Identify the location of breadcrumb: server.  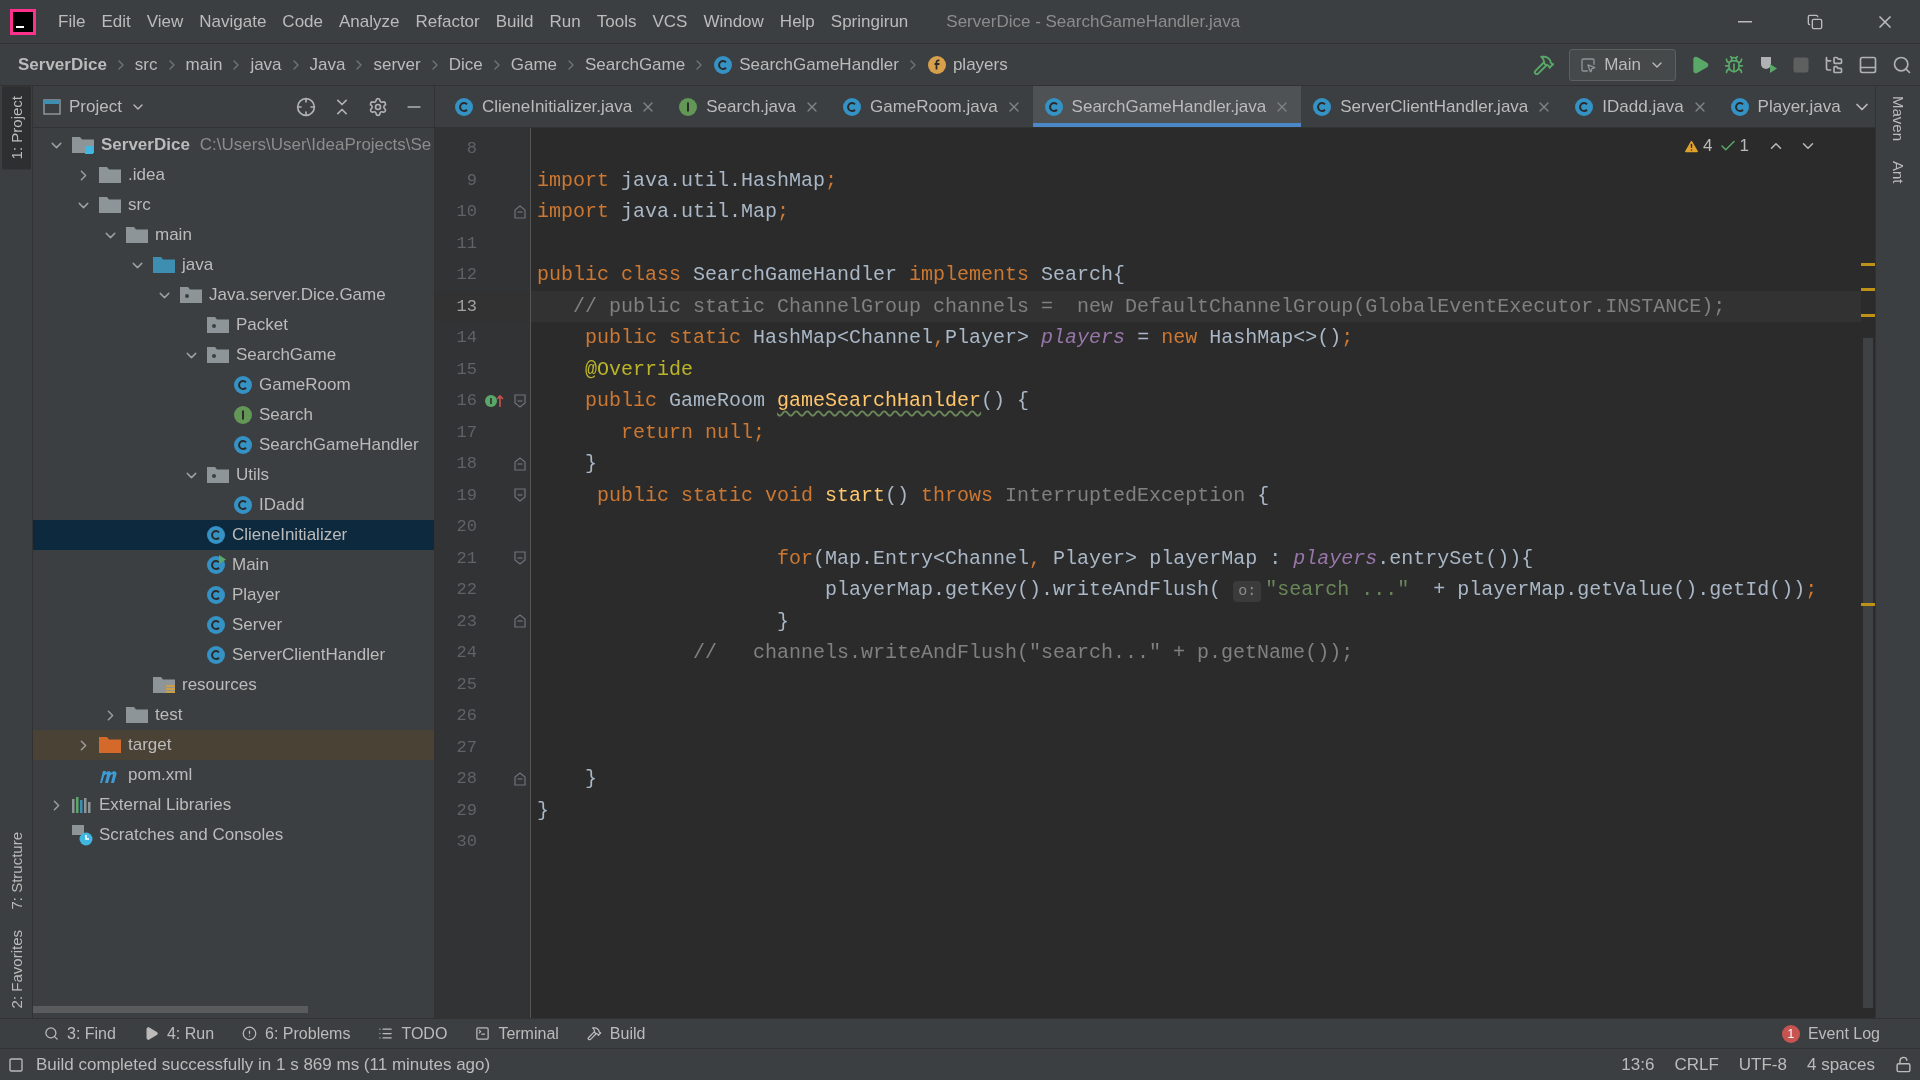
(397, 64).